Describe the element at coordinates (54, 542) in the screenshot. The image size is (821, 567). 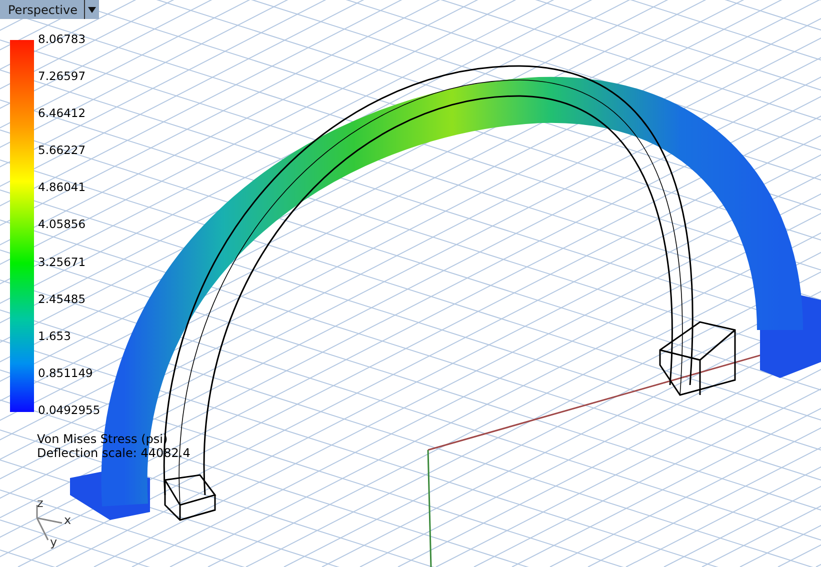
I see `axis-label: y` at that location.